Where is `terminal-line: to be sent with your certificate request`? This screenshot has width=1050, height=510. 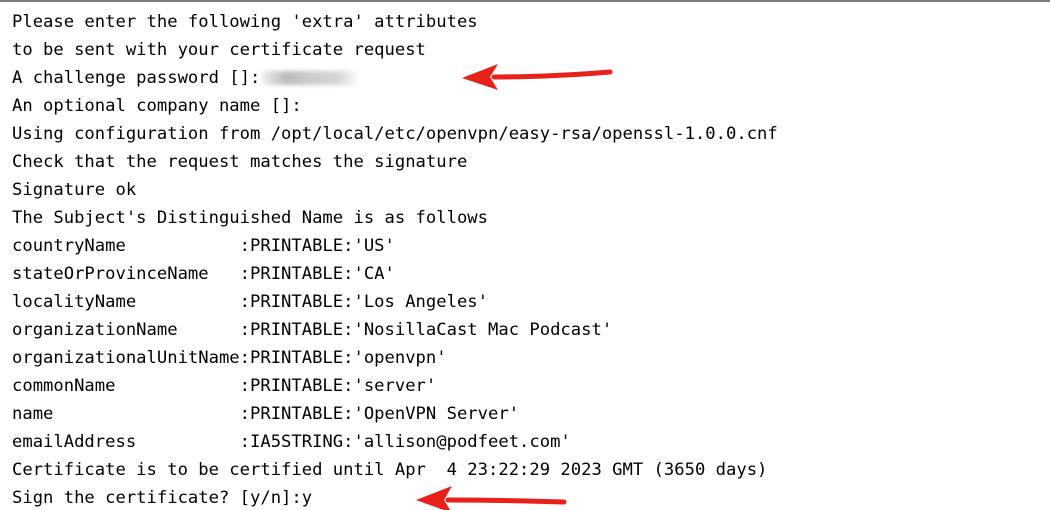
terminal-line: to be sent with your certificate request is located at coordinates (395, 50).